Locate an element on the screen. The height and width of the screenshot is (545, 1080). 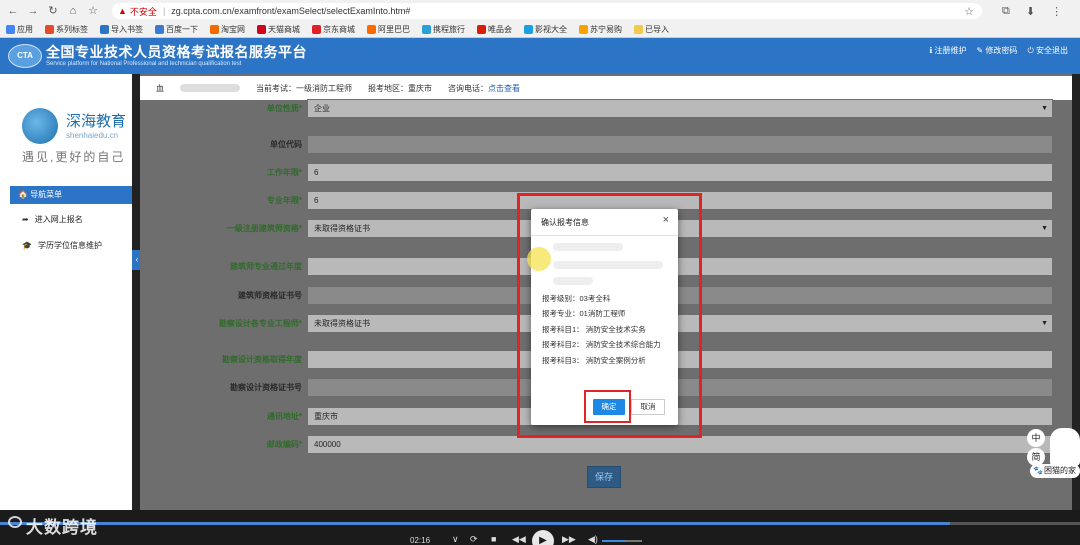
form-input: 6 is located at coordinates (680, 172).